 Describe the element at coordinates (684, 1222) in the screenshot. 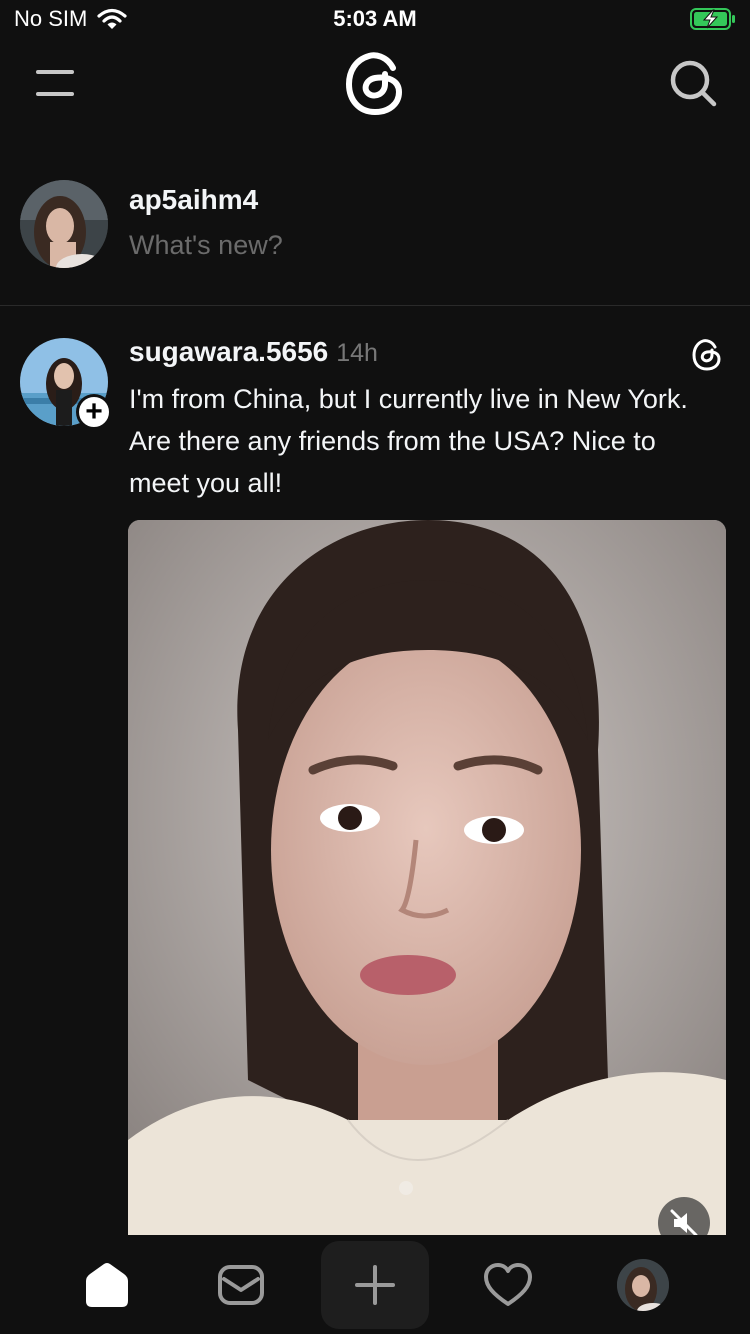

I see `speaker-muted-glyph` at that location.